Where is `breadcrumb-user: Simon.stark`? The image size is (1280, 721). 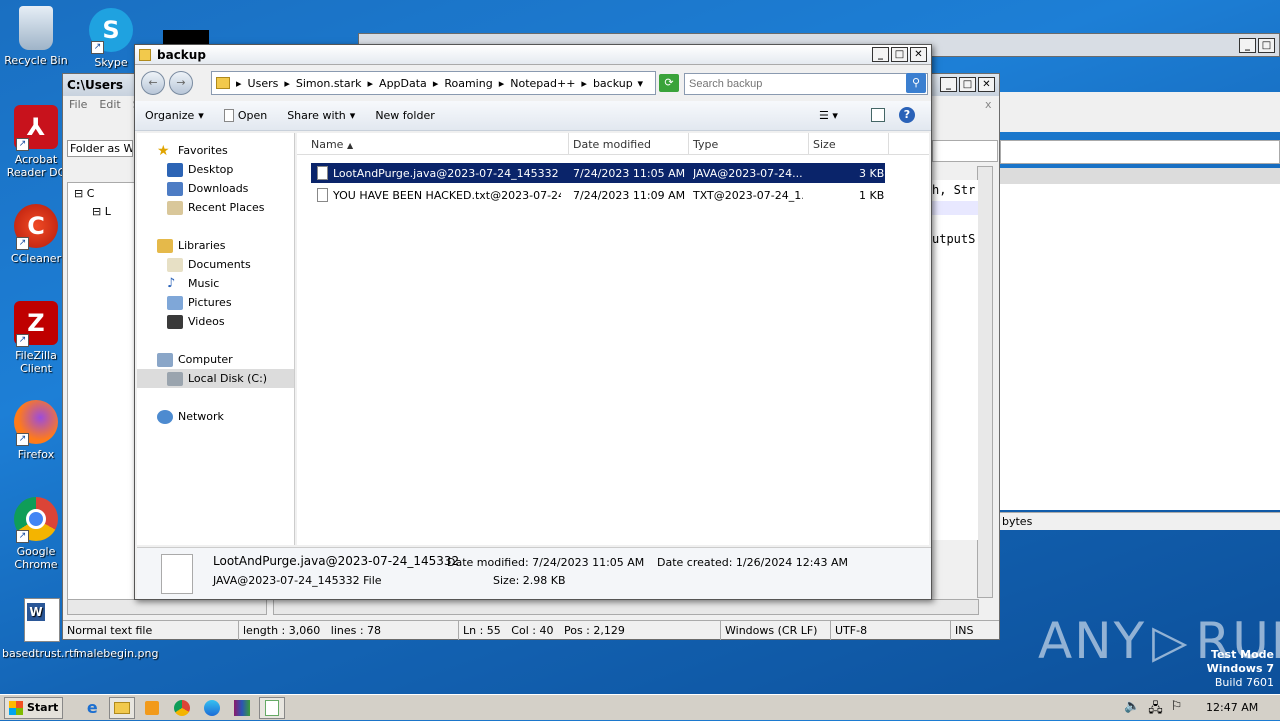
breadcrumb-user: Simon.stark is located at coordinates (329, 83).